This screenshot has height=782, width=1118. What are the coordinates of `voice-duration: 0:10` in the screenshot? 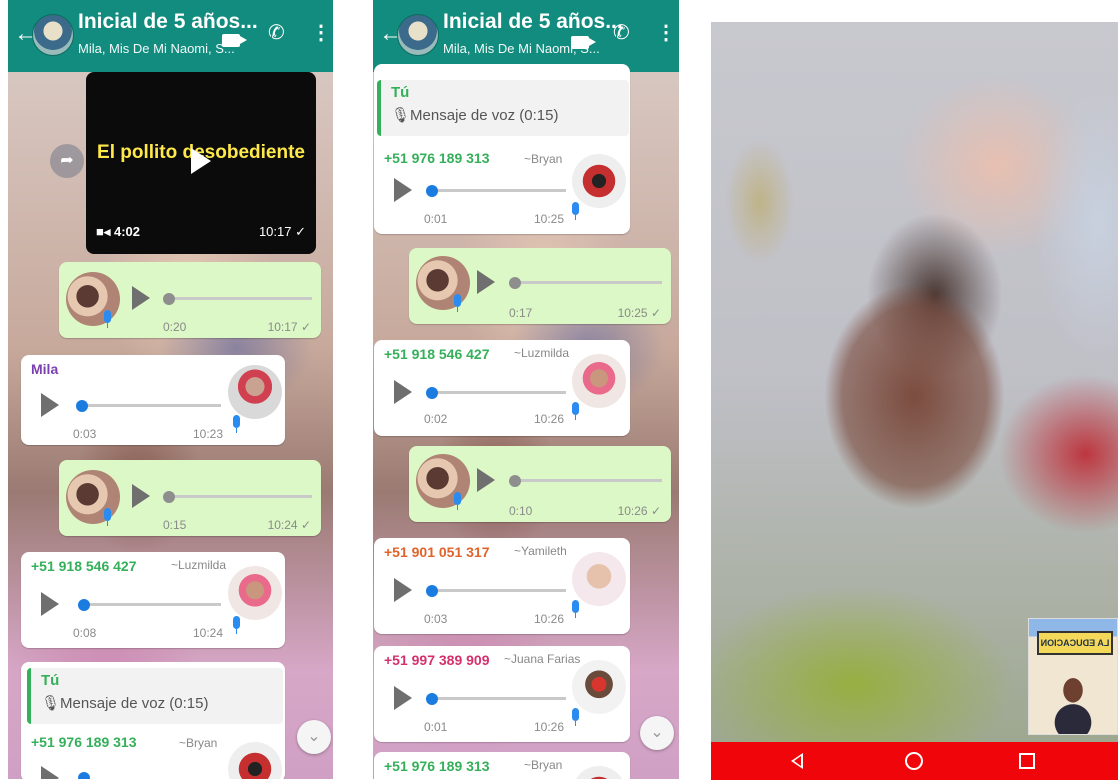 It's located at (521, 511).